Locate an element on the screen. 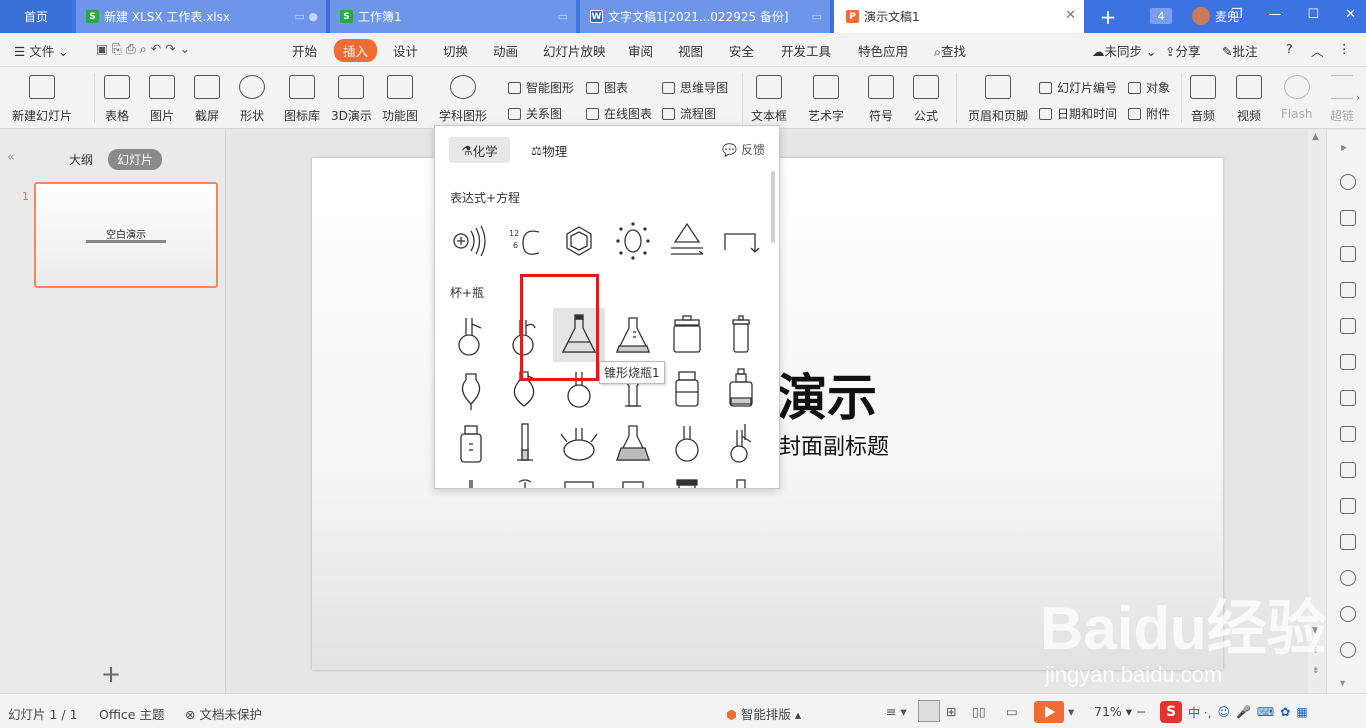 This screenshot has height=728, width=1366. header-footer-button: 页眉和页脚 is located at coordinates (998, 99).